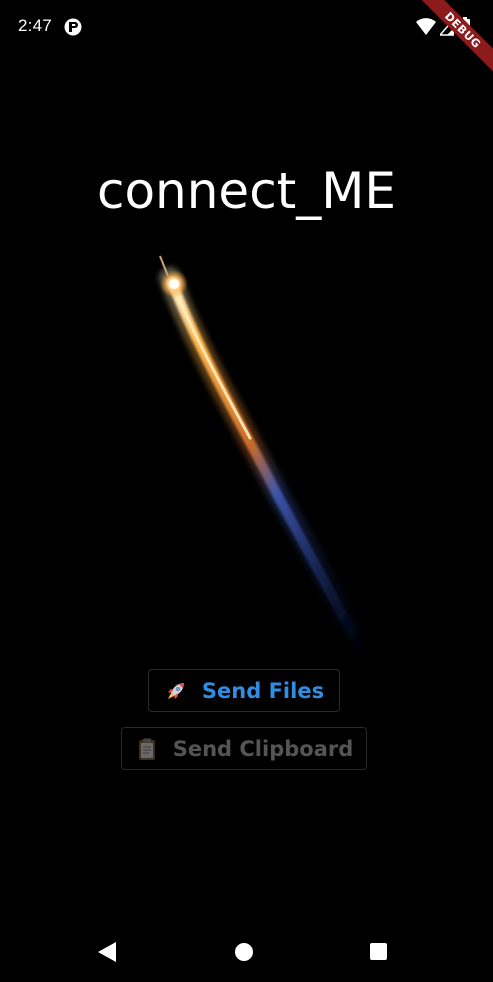 The height and width of the screenshot is (982, 493). I want to click on debug-banner: DEBUG, so click(453, 40).